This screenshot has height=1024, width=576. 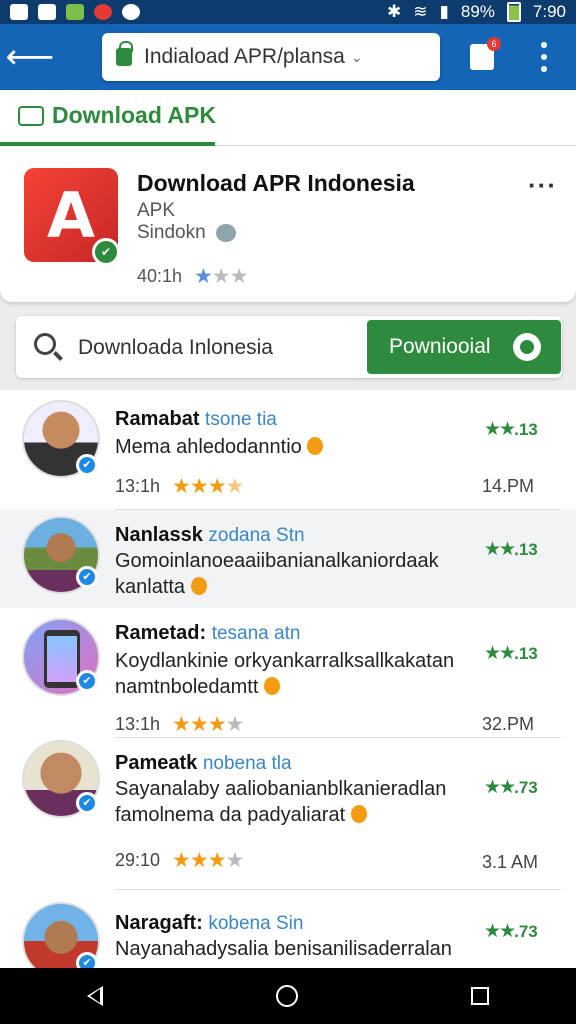 I want to click on app-rating-stars: ★★★, so click(x=221, y=276).